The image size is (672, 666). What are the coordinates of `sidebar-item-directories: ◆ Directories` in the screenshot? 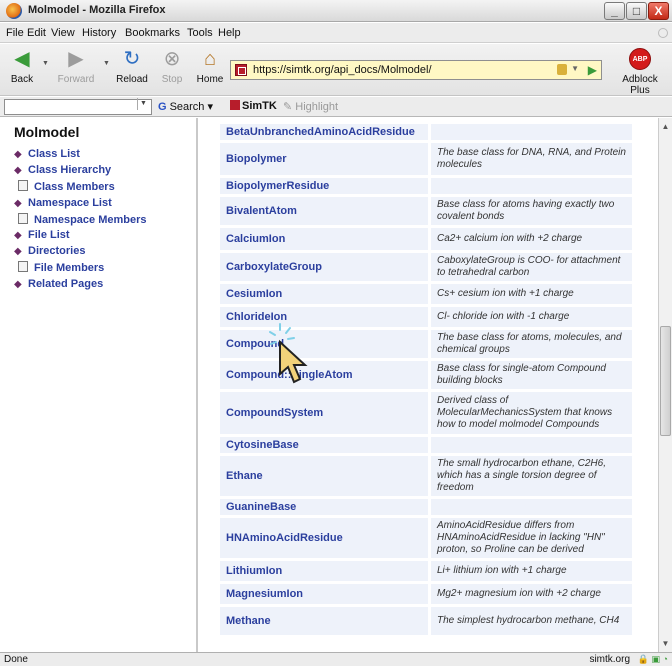 It's located at (49, 251).